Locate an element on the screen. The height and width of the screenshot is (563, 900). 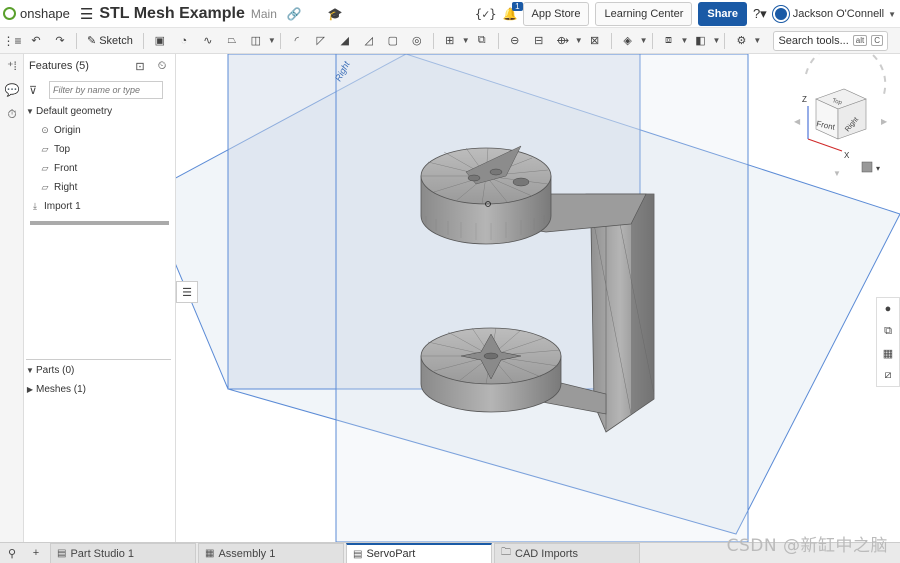
extrude-icon: ▣ is located at coordinates (160, 41).